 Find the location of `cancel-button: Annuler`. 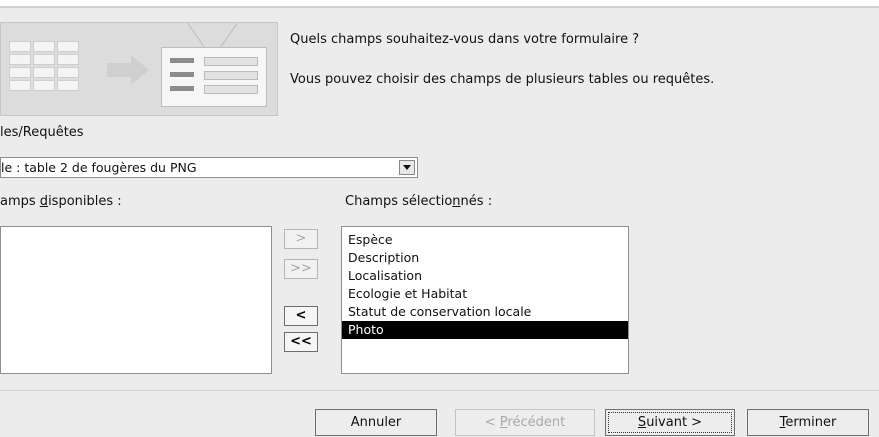

cancel-button: Annuler is located at coordinates (376, 422).